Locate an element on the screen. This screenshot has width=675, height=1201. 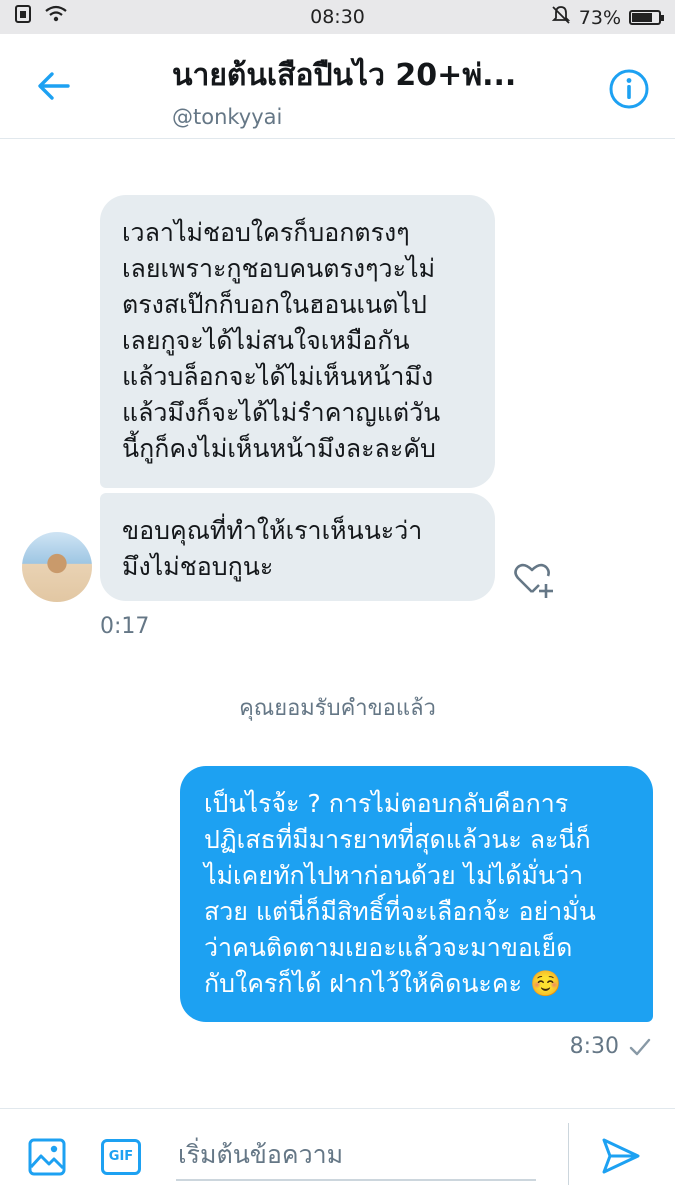
message-input is located at coordinates (358, 1154).